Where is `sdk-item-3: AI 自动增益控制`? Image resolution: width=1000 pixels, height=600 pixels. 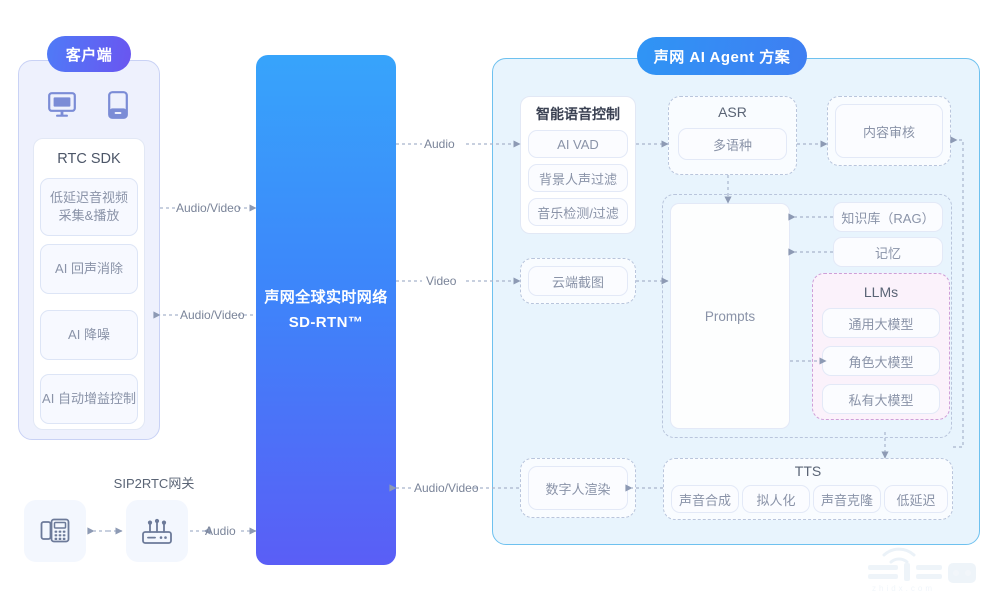
sdk-item-3: AI 自动增益控制 is located at coordinates (89, 399).